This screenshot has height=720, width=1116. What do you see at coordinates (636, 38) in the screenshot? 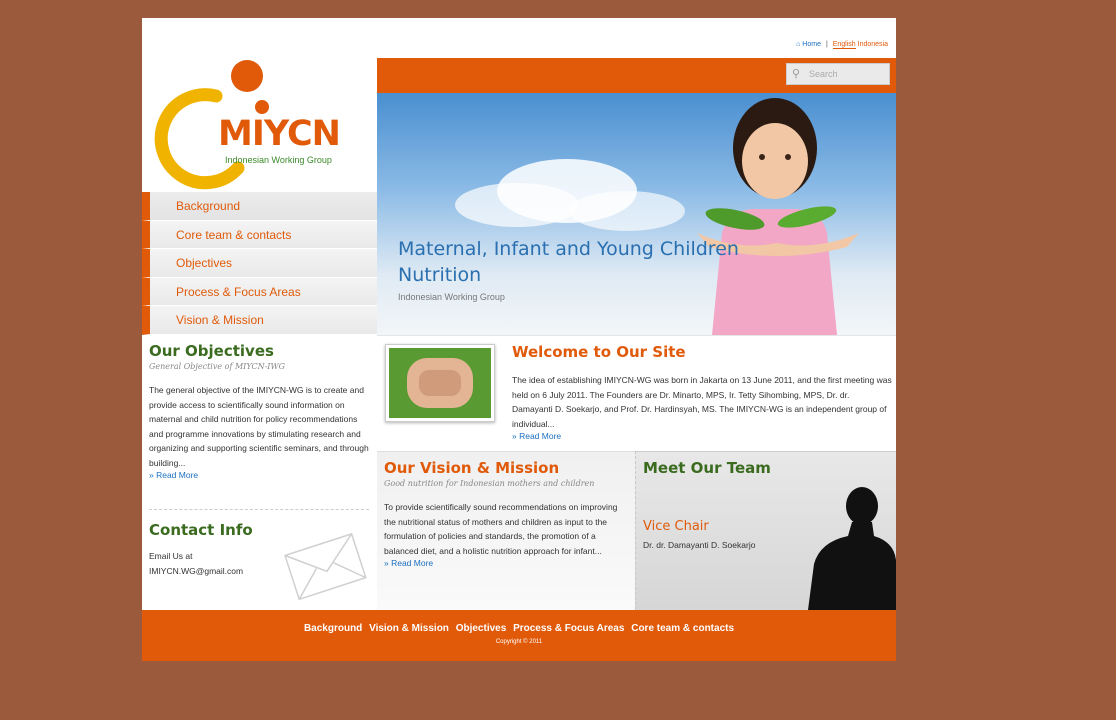
I see `top-bar: ⌂ Home | English Indonesia` at bounding box center [636, 38].